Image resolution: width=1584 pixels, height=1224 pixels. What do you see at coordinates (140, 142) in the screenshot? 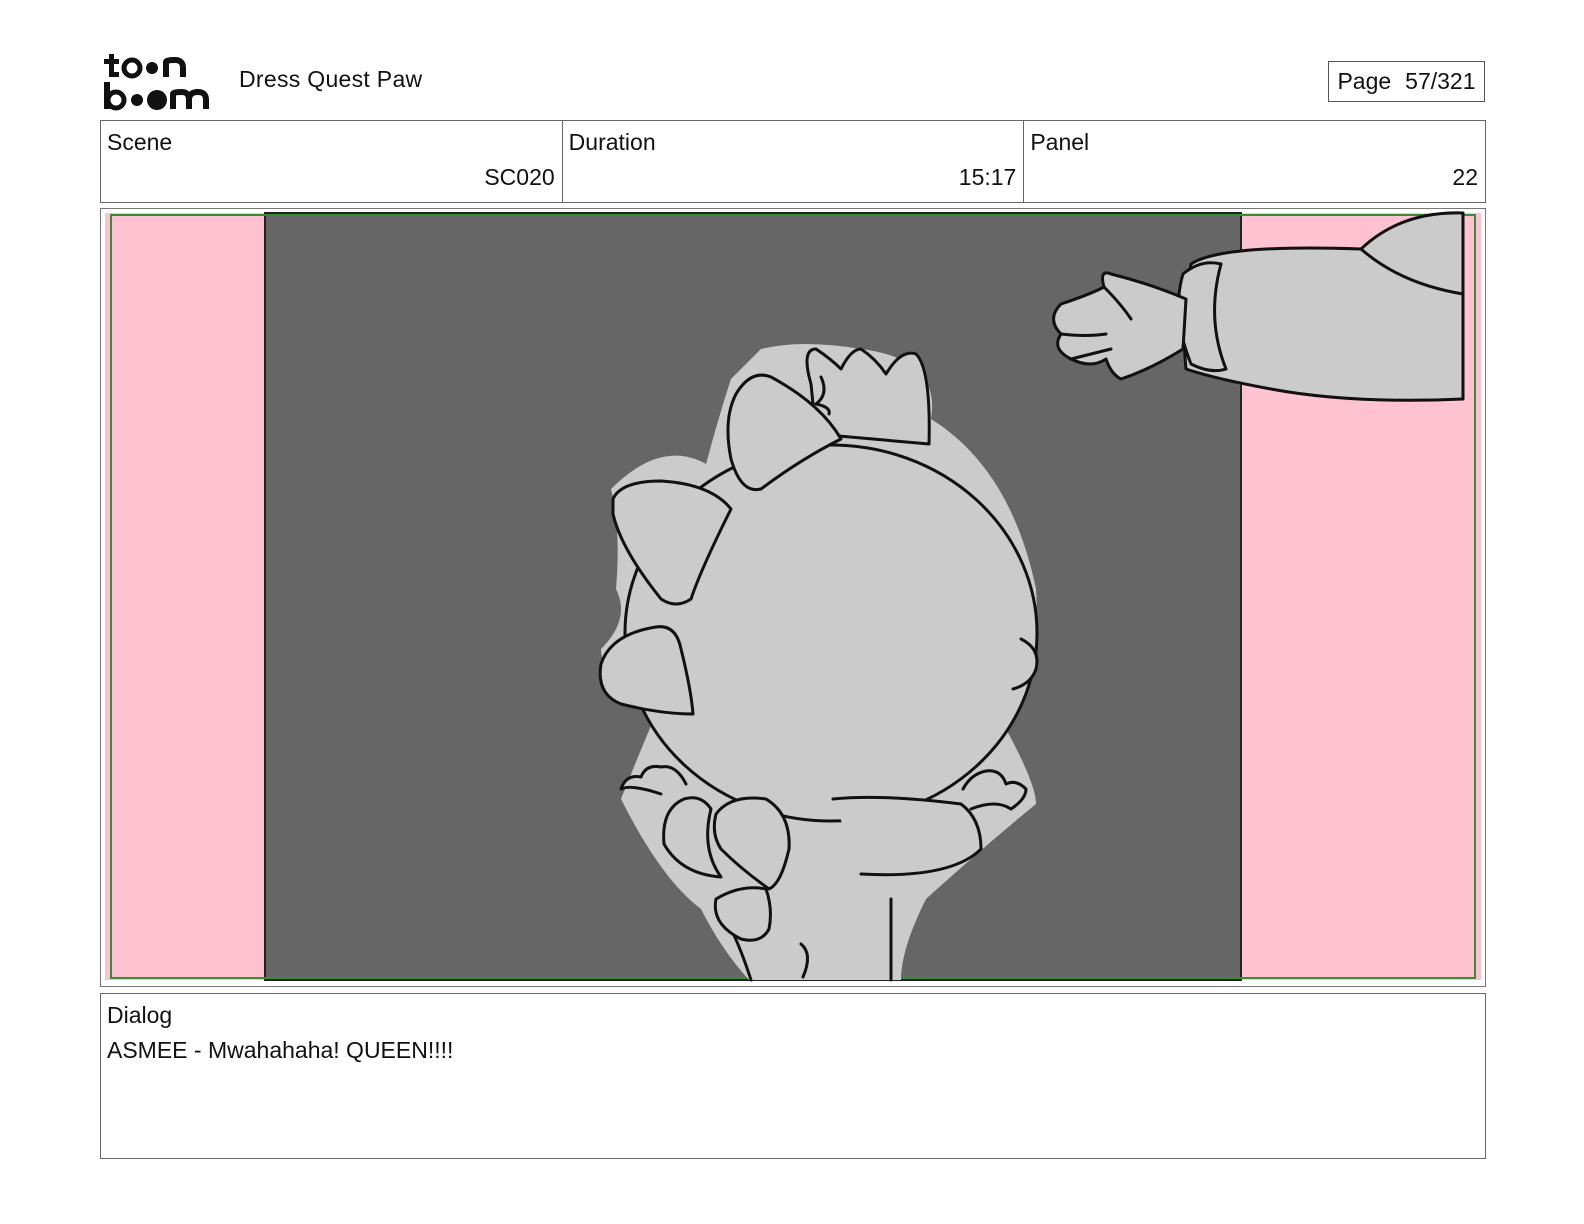
I see `scene-label: Scene` at bounding box center [140, 142].